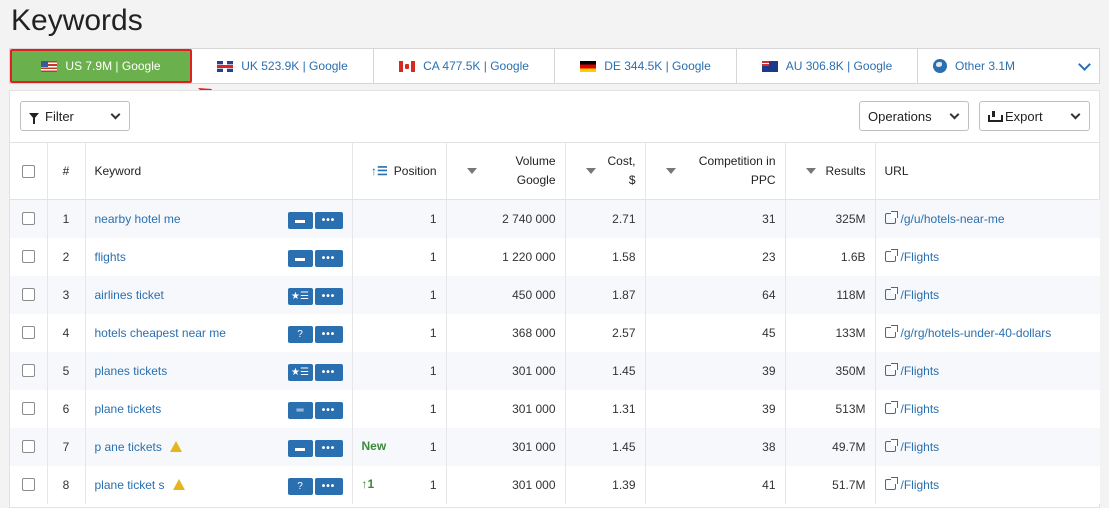  I want to click on url-link: /g/rg/hotels-under-40-dollars, so click(976, 333).